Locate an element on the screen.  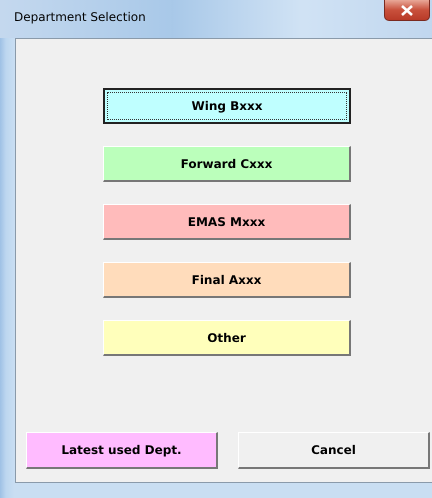
department-button: EMAS Mxxx is located at coordinates (227, 222).